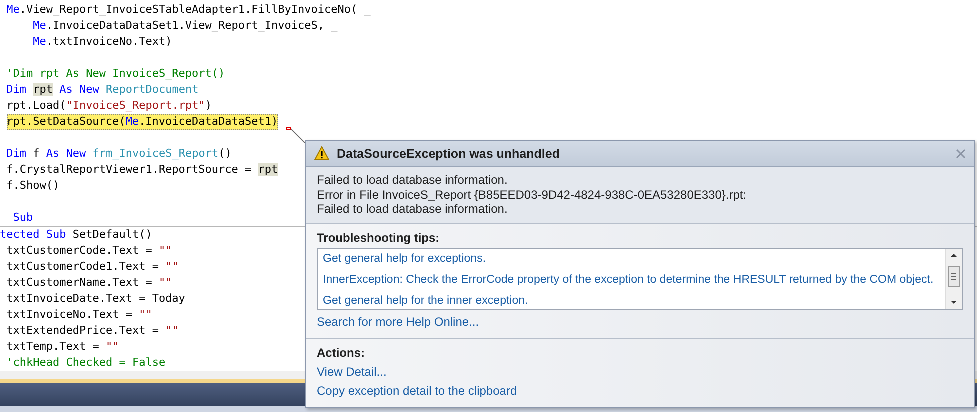 Image resolution: width=977 pixels, height=412 pixels. I want to click on tip-link: InnerException: Check the ErrorCode property of the exception to determine the HRESULT returned by the COM object., so click(633, 280).